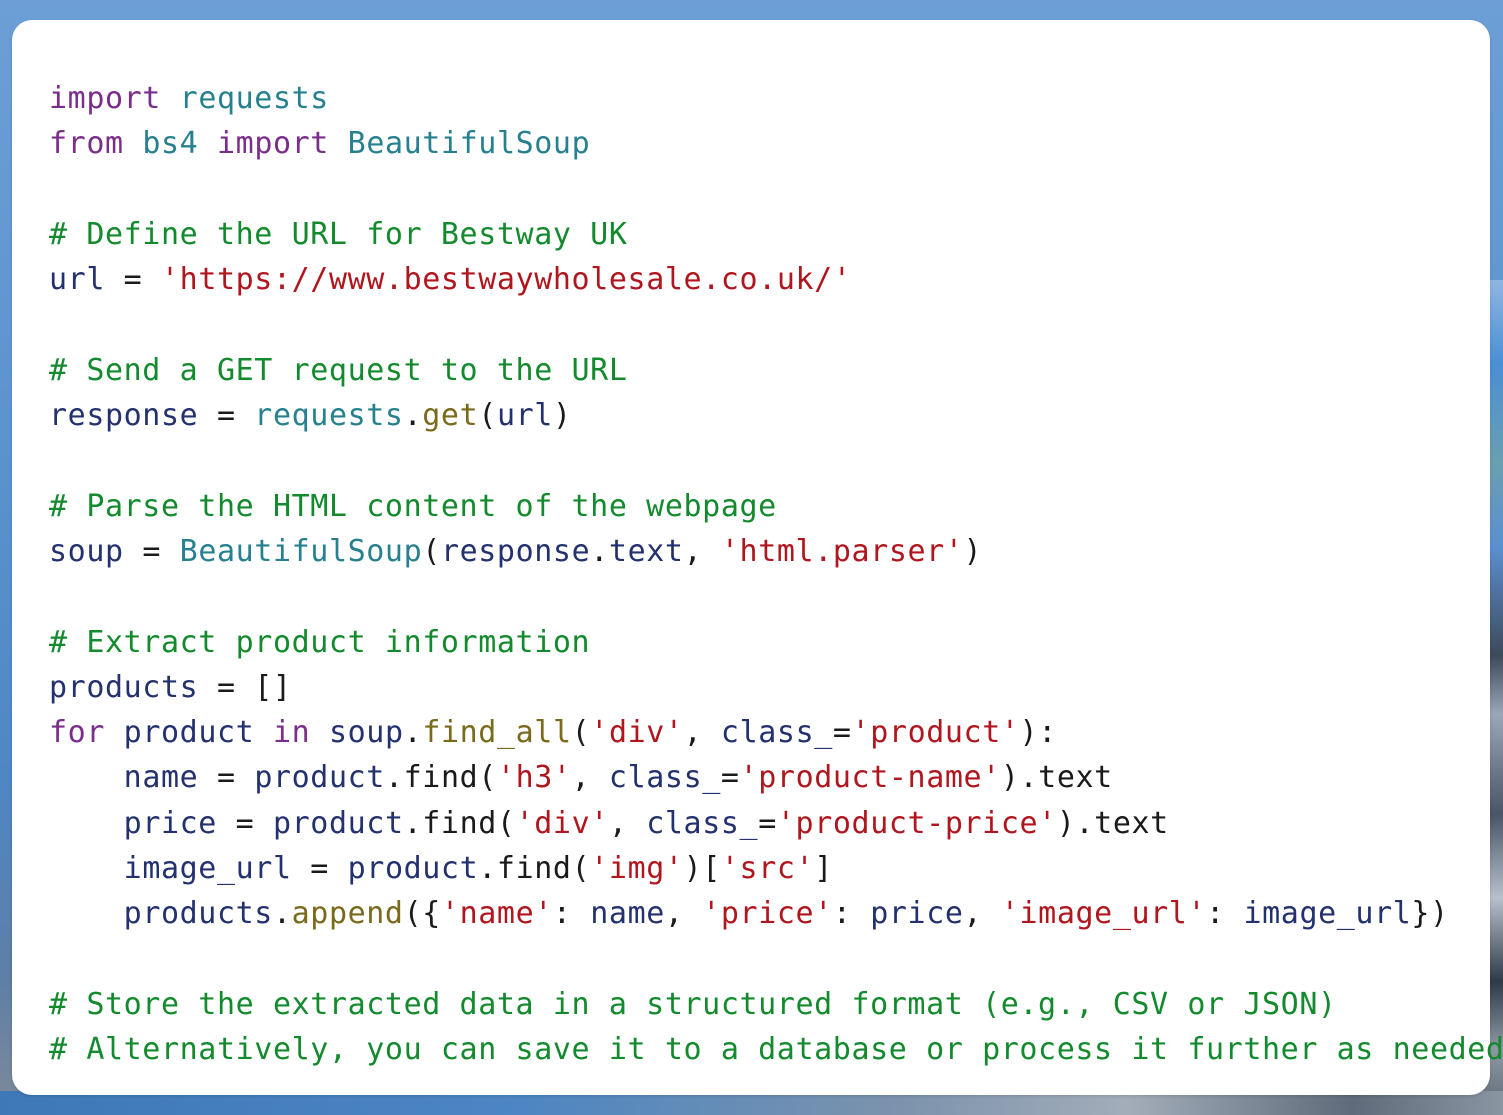  Describe the element at coordinates (1430, 914) in the screenshot. I see `code-token-punctuation: })` at that location.